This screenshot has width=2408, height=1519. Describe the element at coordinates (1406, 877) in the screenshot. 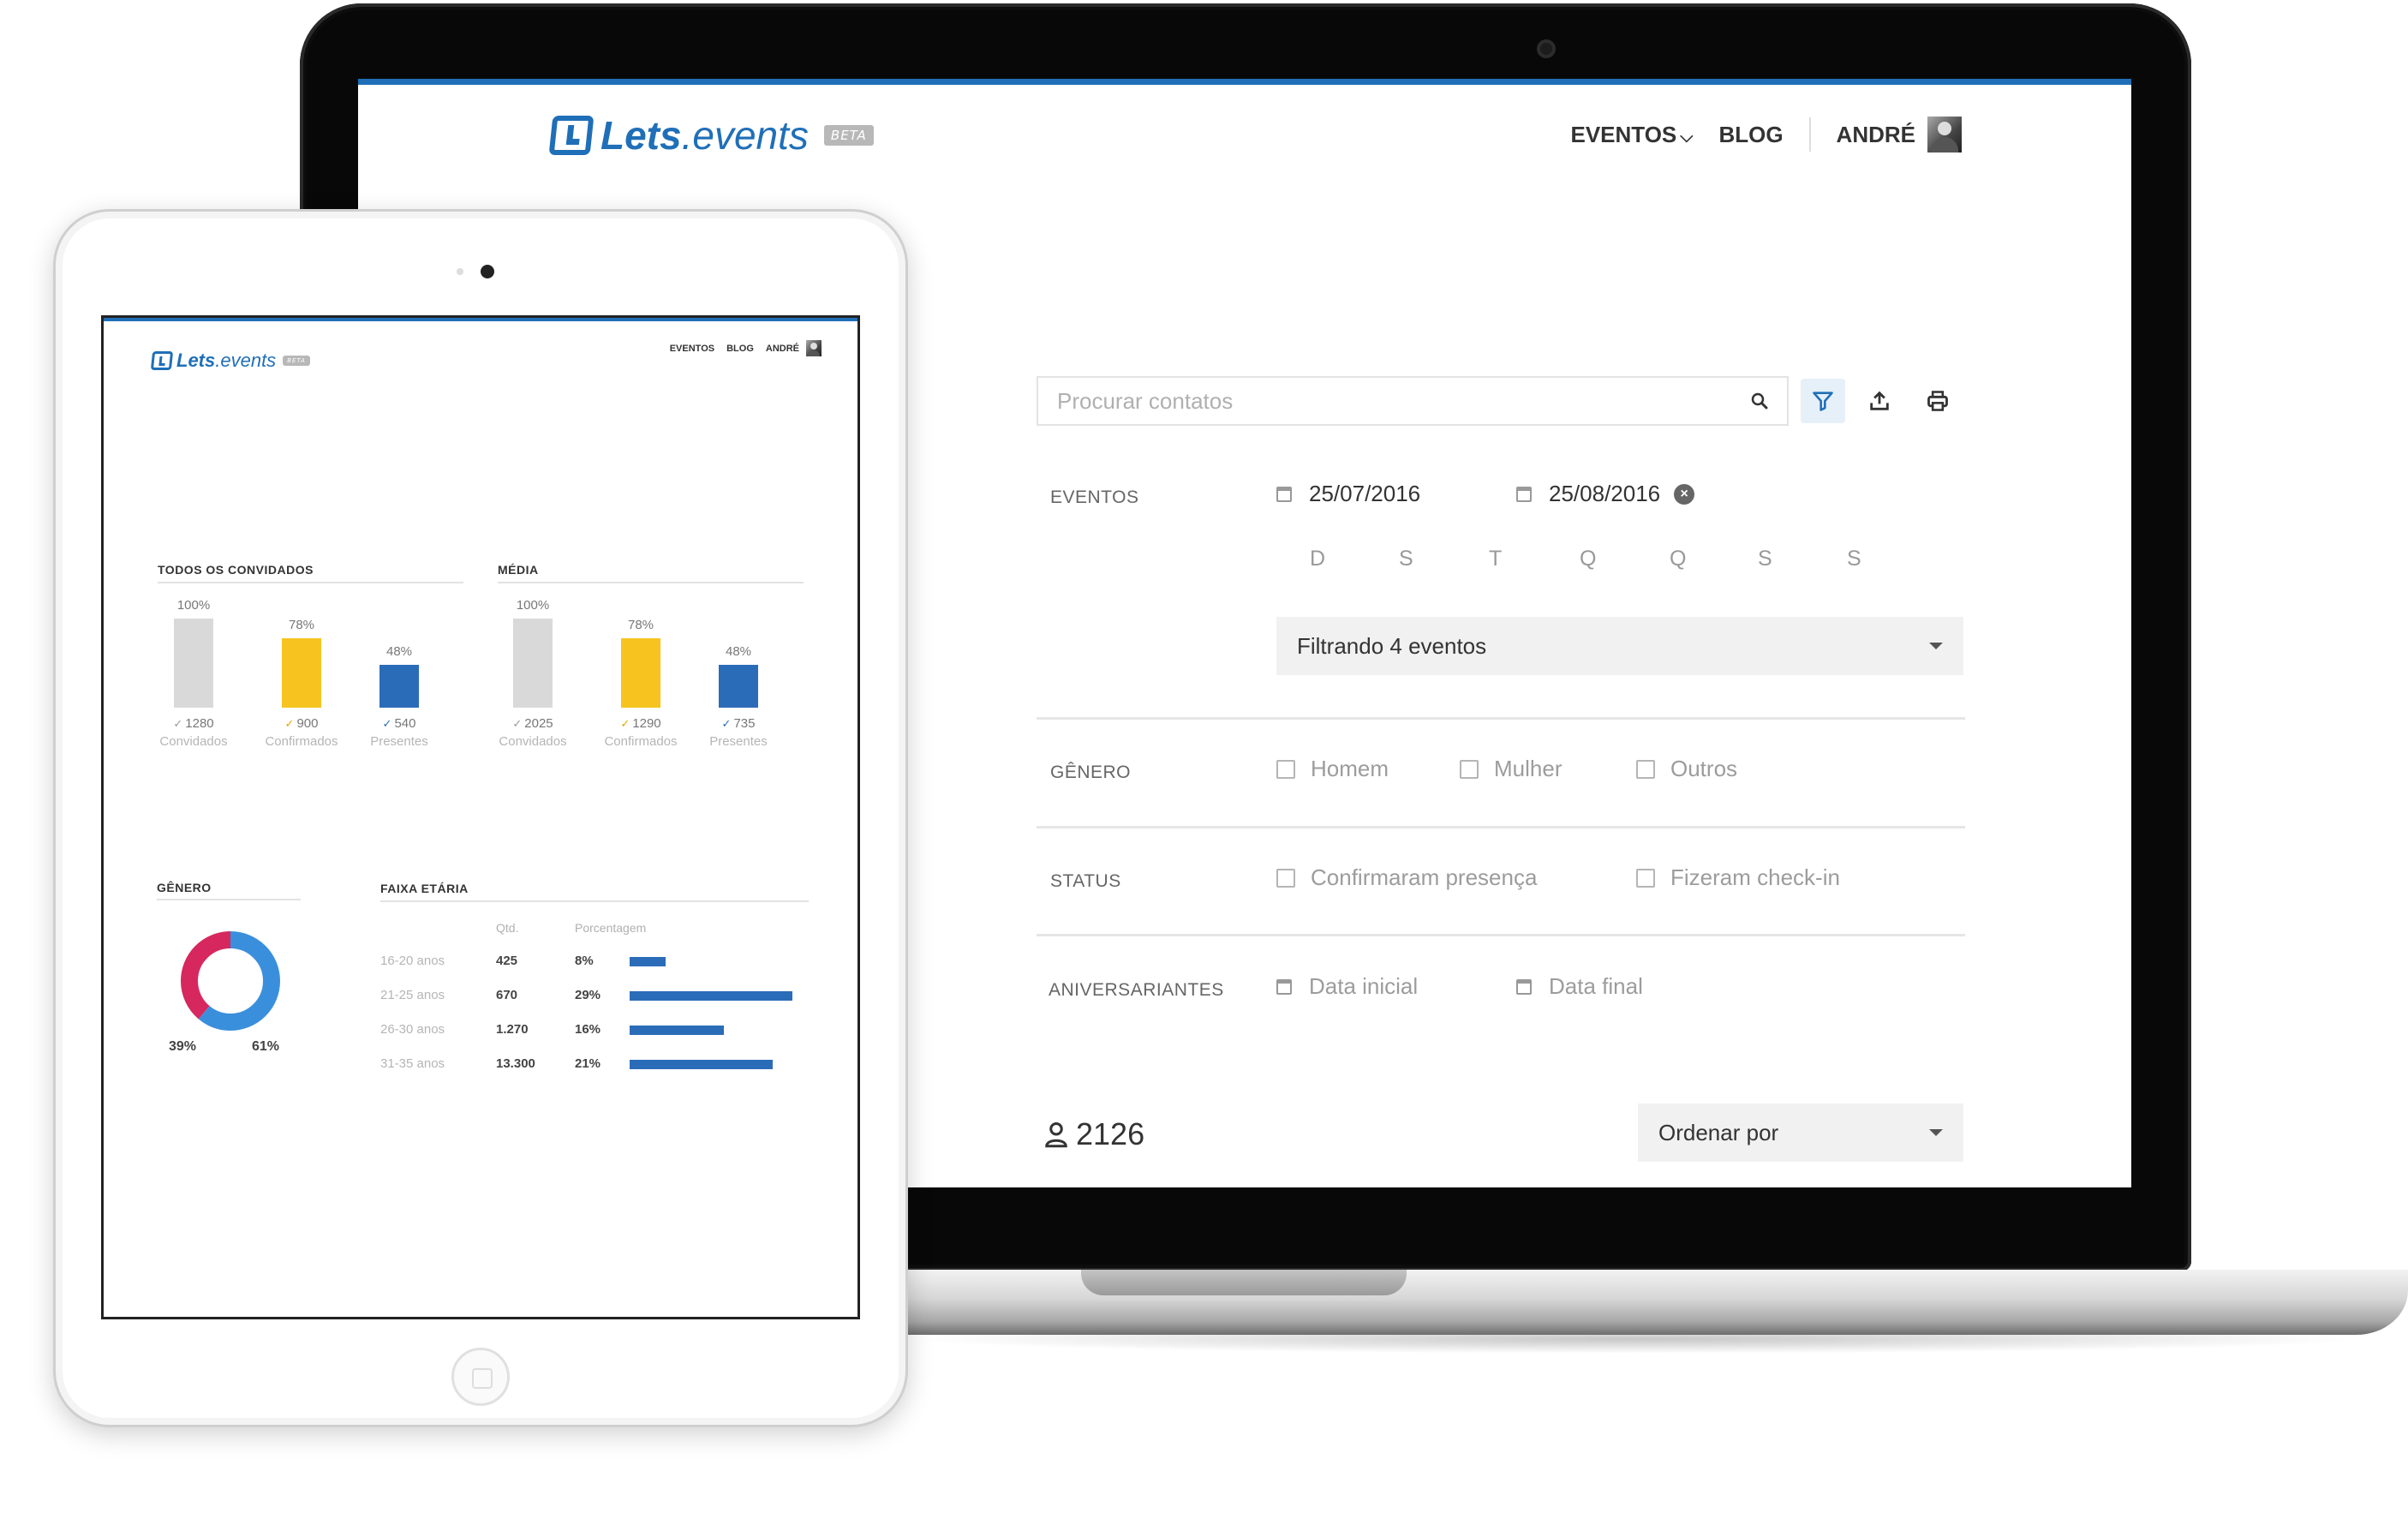

I see `checkbox-confirmaram: Confirmaram presença` at that location.